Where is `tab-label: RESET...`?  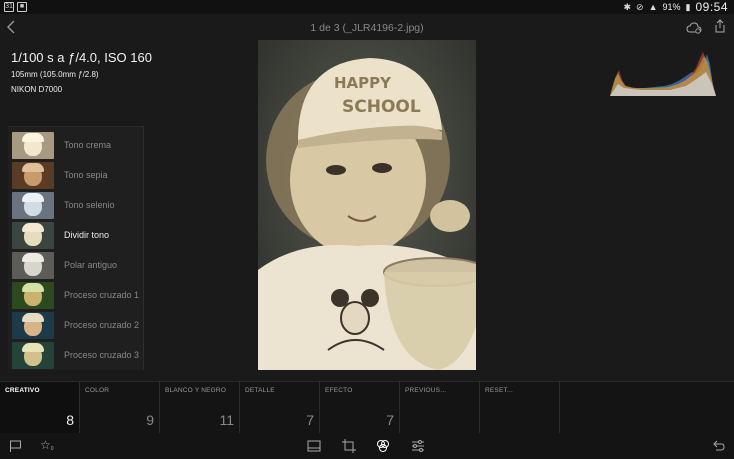 tab-label: RESET... is located at coordinates (499, 390).